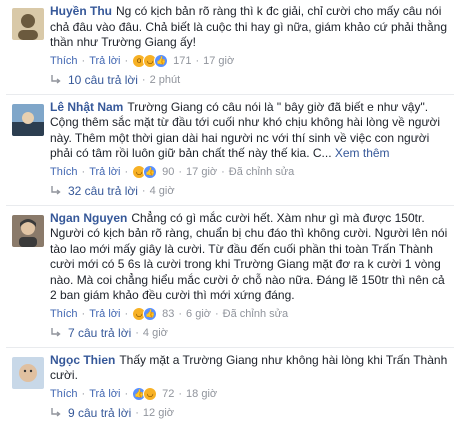 Image resolution: width=460 pixels, height=432 pixels. I want to click on commenter-name: Ngan Nguyen, so click(88, 218).